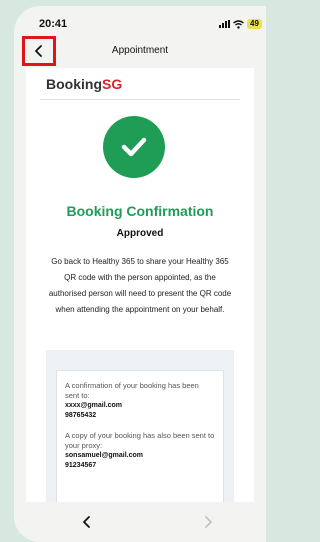 The width and height of the screenshot is (320, 542). What do you see at coordinates (74, 84) in the screenshot?
I see `logo-main: Booking` at bounding box center [74, 84].